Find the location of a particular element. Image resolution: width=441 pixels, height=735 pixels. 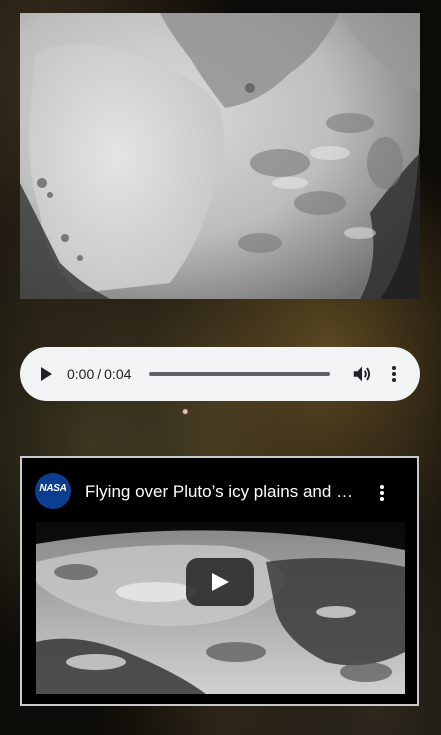

audio-time: 0:00/0:04 is located at coordinates (99, 374).